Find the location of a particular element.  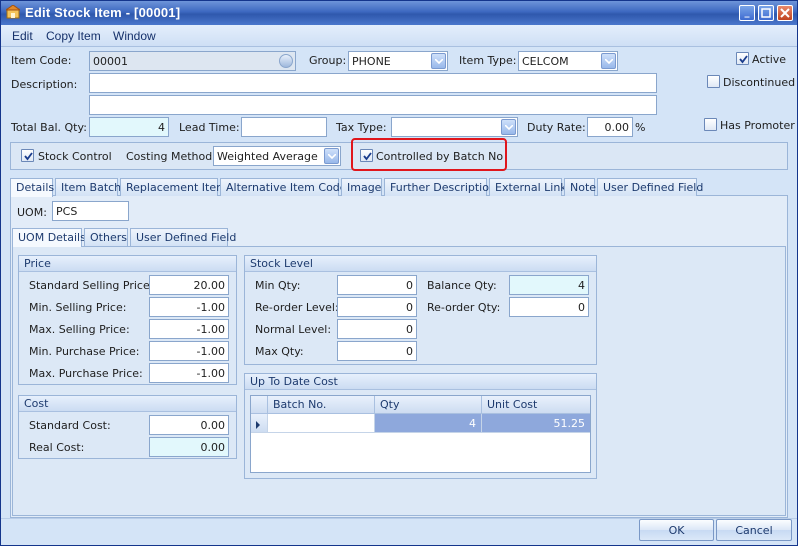

app-icon is located at coordinates (13, 12).